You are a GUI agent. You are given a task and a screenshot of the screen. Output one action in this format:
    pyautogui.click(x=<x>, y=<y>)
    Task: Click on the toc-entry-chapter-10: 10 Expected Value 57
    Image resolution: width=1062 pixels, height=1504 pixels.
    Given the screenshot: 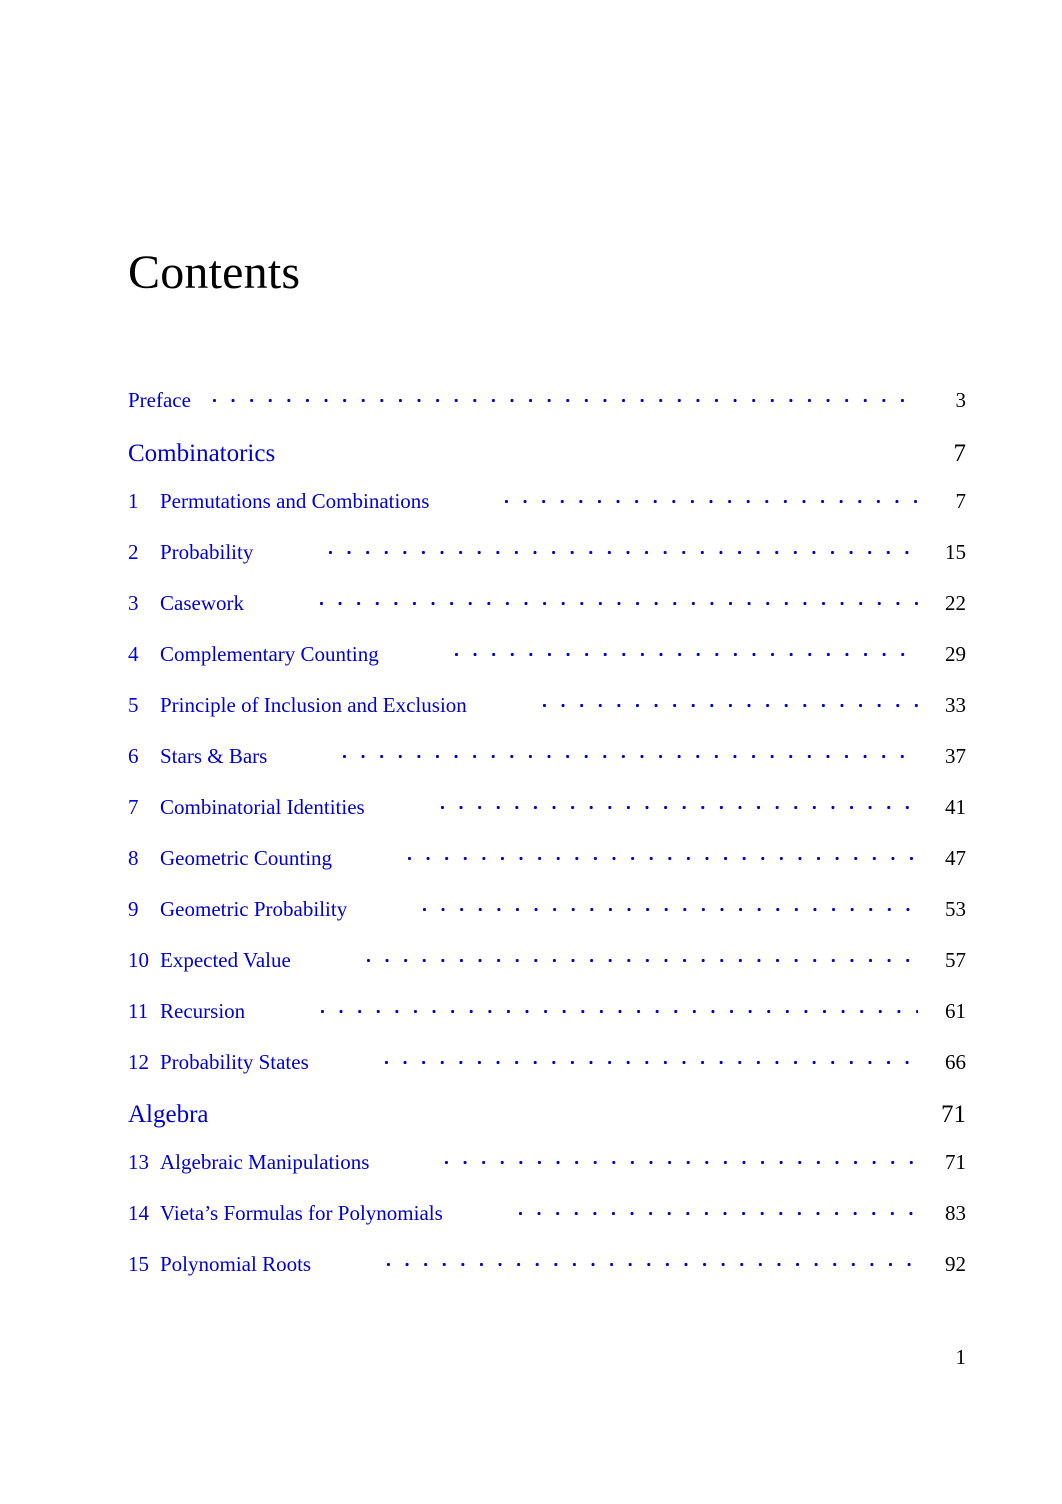 What is the action you would take?
    pyautogui.click(x=547, y=960)
    